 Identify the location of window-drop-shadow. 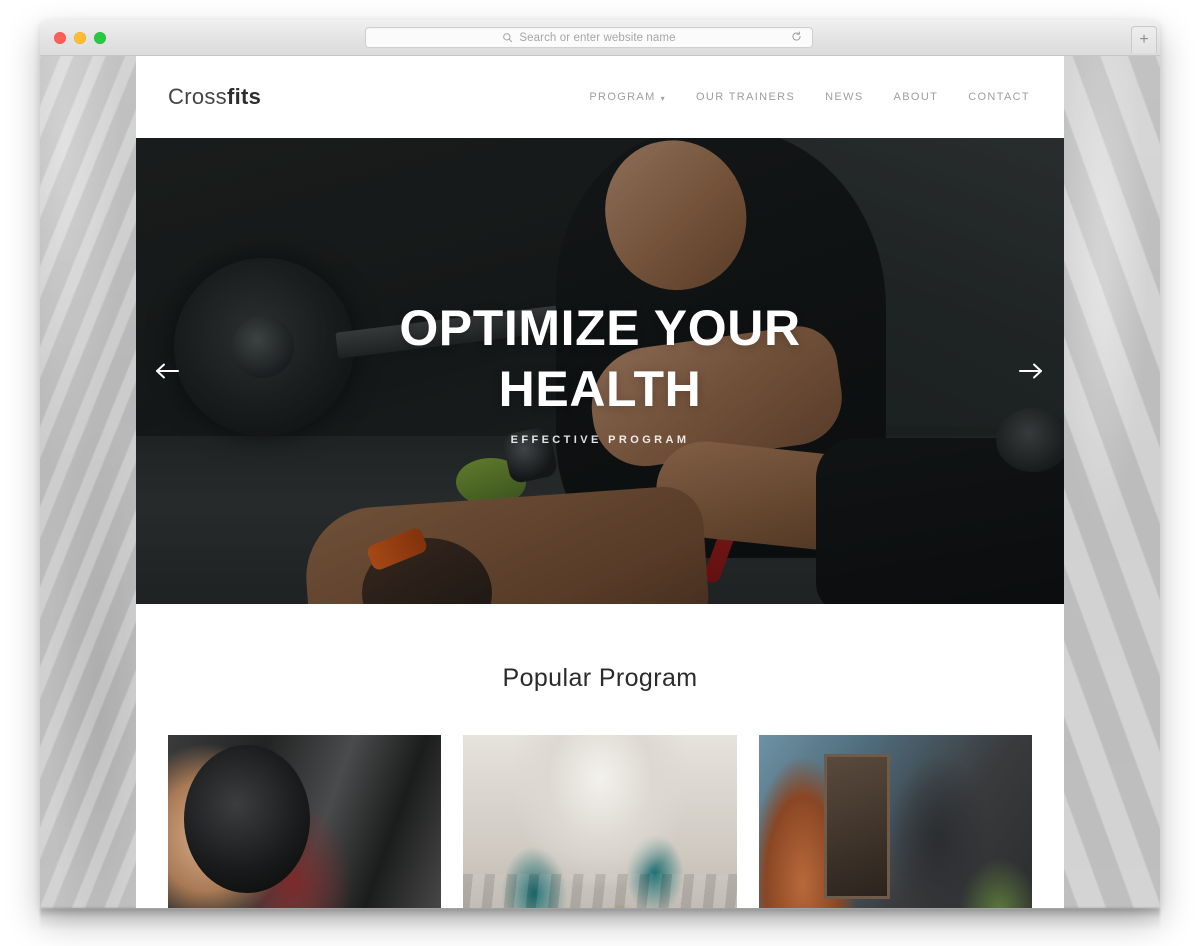
(600, 919).